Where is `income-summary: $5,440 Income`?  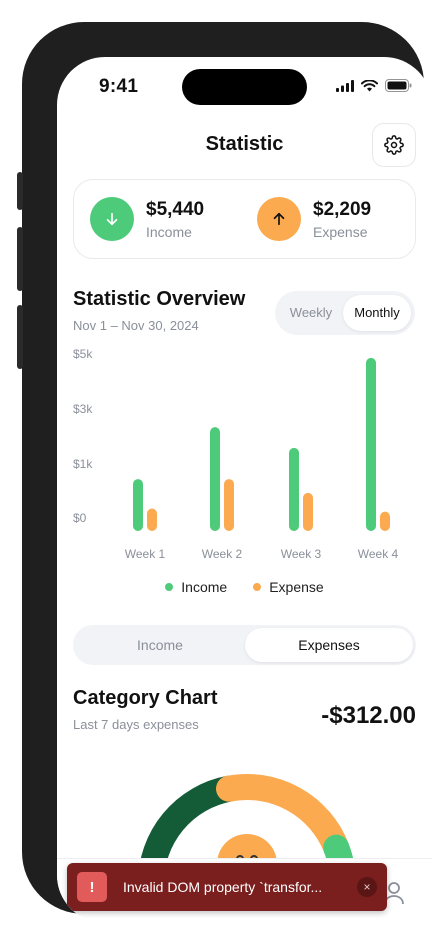
income-summary: $5,440 Income is located at coordinates (147, 219).